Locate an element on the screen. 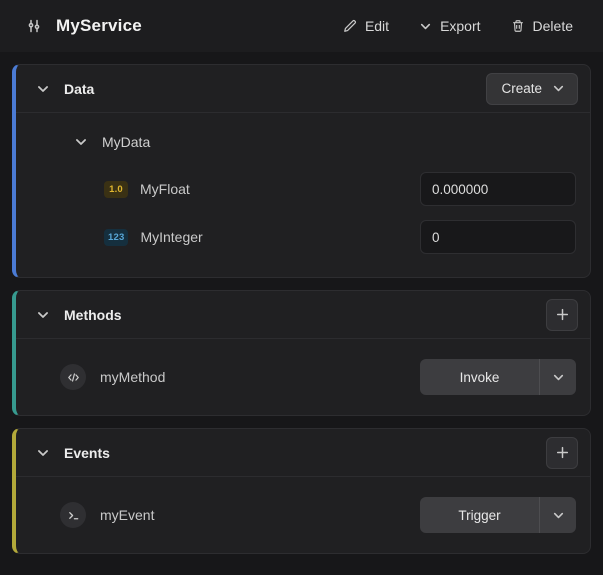 The image size is (603, 575). export-button: Export is located at coordinates (450, 26).